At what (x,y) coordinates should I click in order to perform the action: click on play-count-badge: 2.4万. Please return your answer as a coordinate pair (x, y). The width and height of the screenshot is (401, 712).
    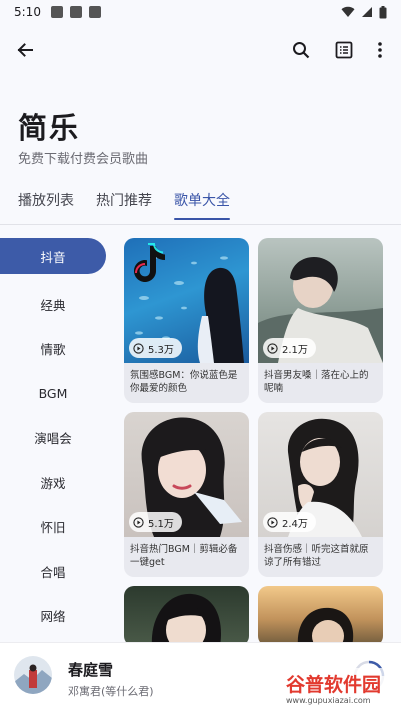
    Looking at the image, I should click on (289, 522).